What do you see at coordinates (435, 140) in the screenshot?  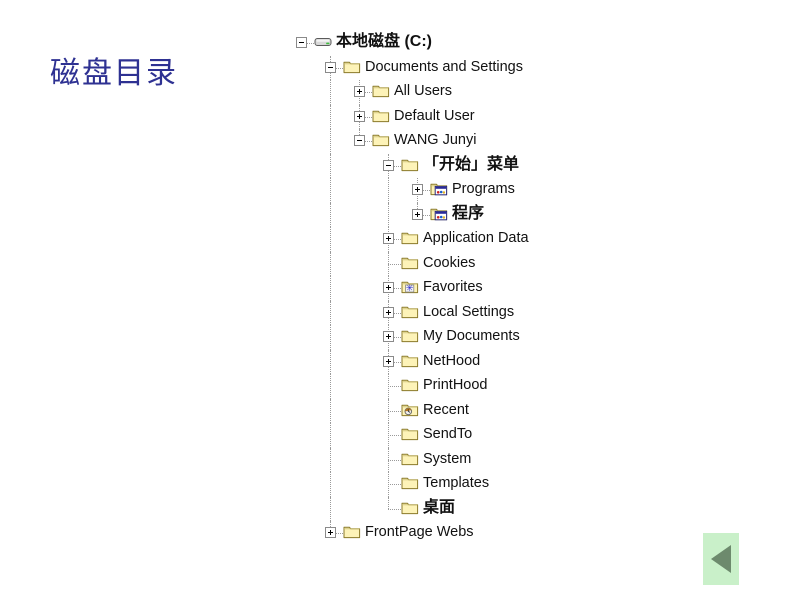 I see `tree-node-label: WANG Junyi` at bounding box center [435, 140].